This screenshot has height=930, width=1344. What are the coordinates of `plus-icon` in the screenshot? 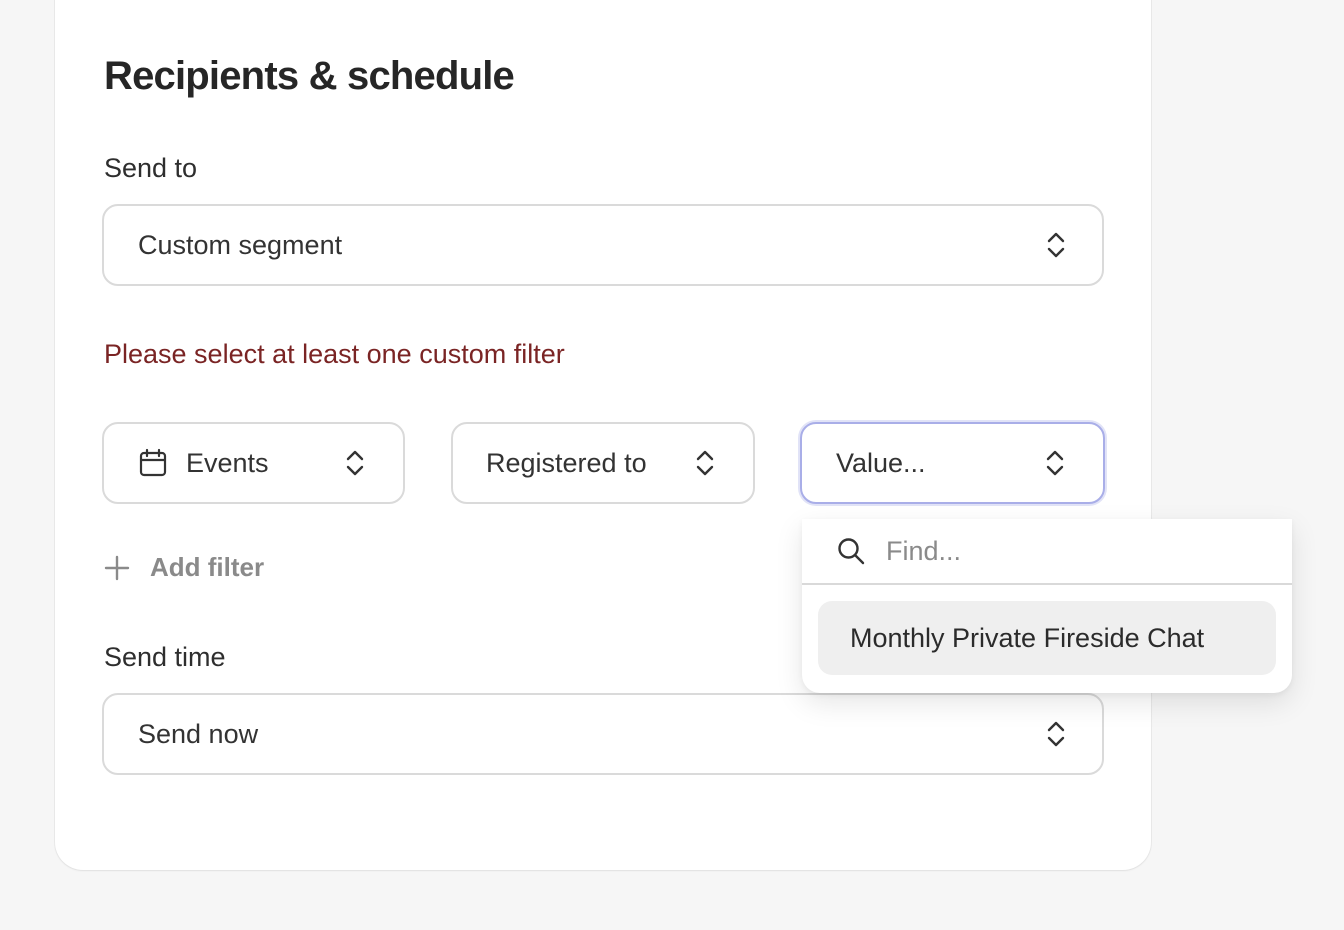 It's located at (117, 567).